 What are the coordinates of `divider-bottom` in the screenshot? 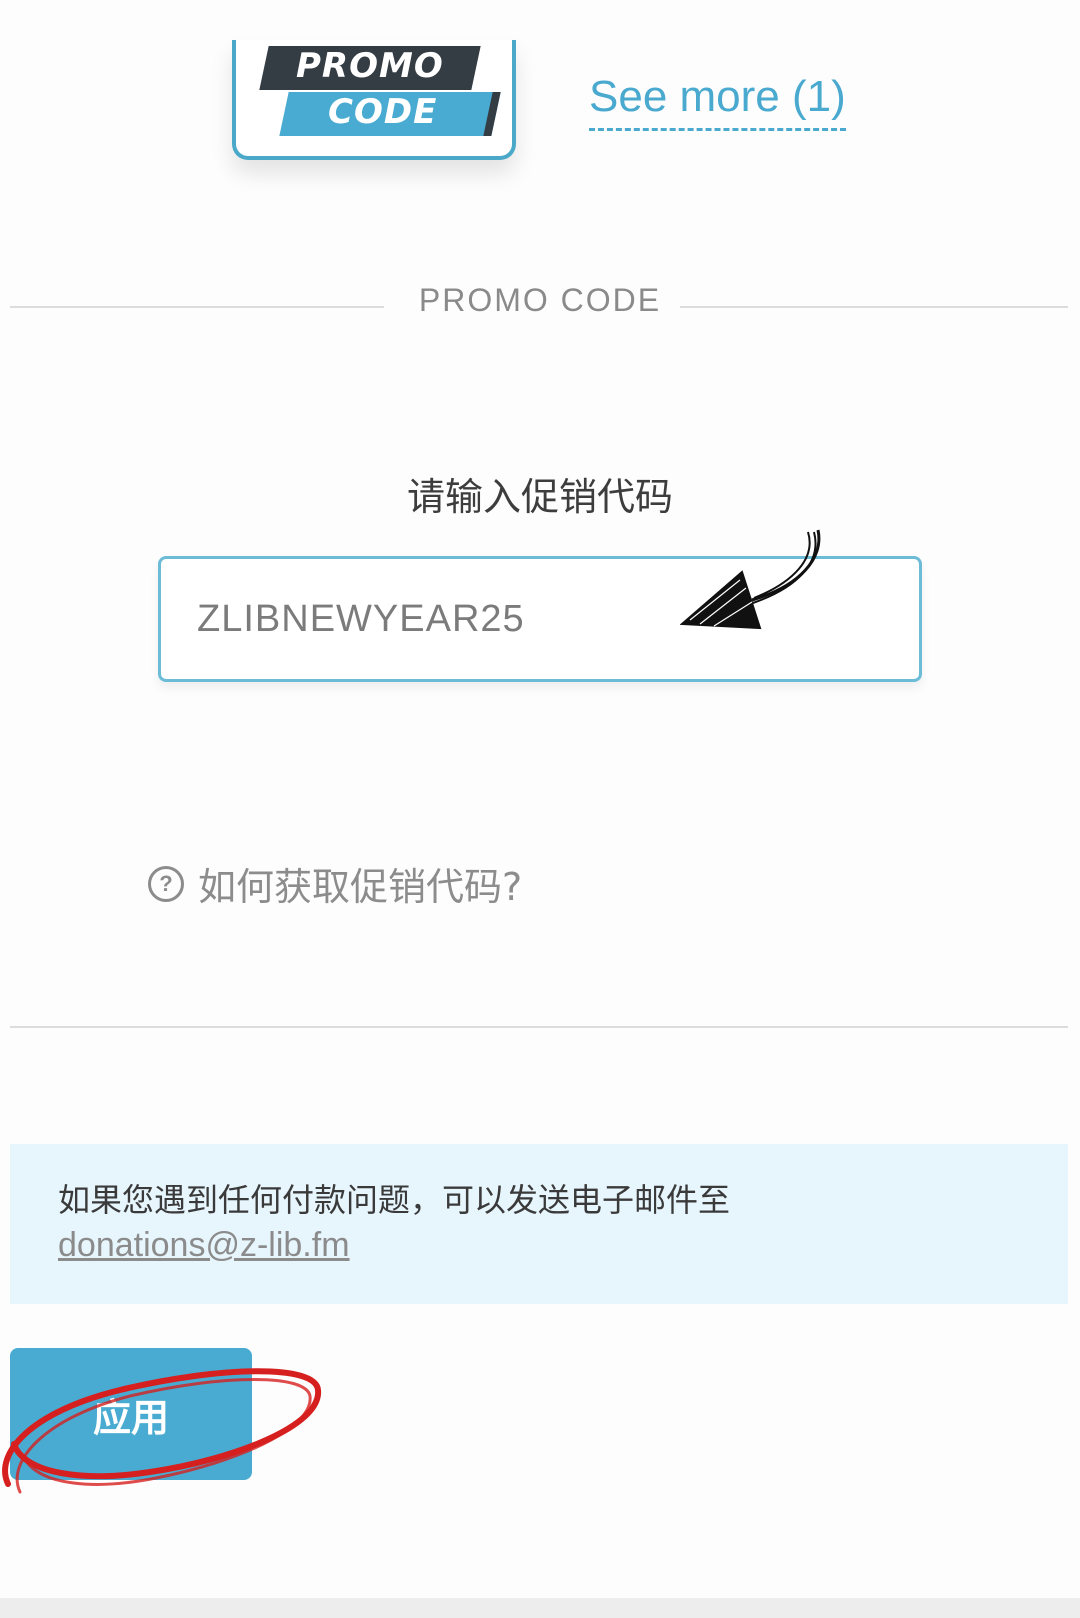 It's located at (539, 1027).